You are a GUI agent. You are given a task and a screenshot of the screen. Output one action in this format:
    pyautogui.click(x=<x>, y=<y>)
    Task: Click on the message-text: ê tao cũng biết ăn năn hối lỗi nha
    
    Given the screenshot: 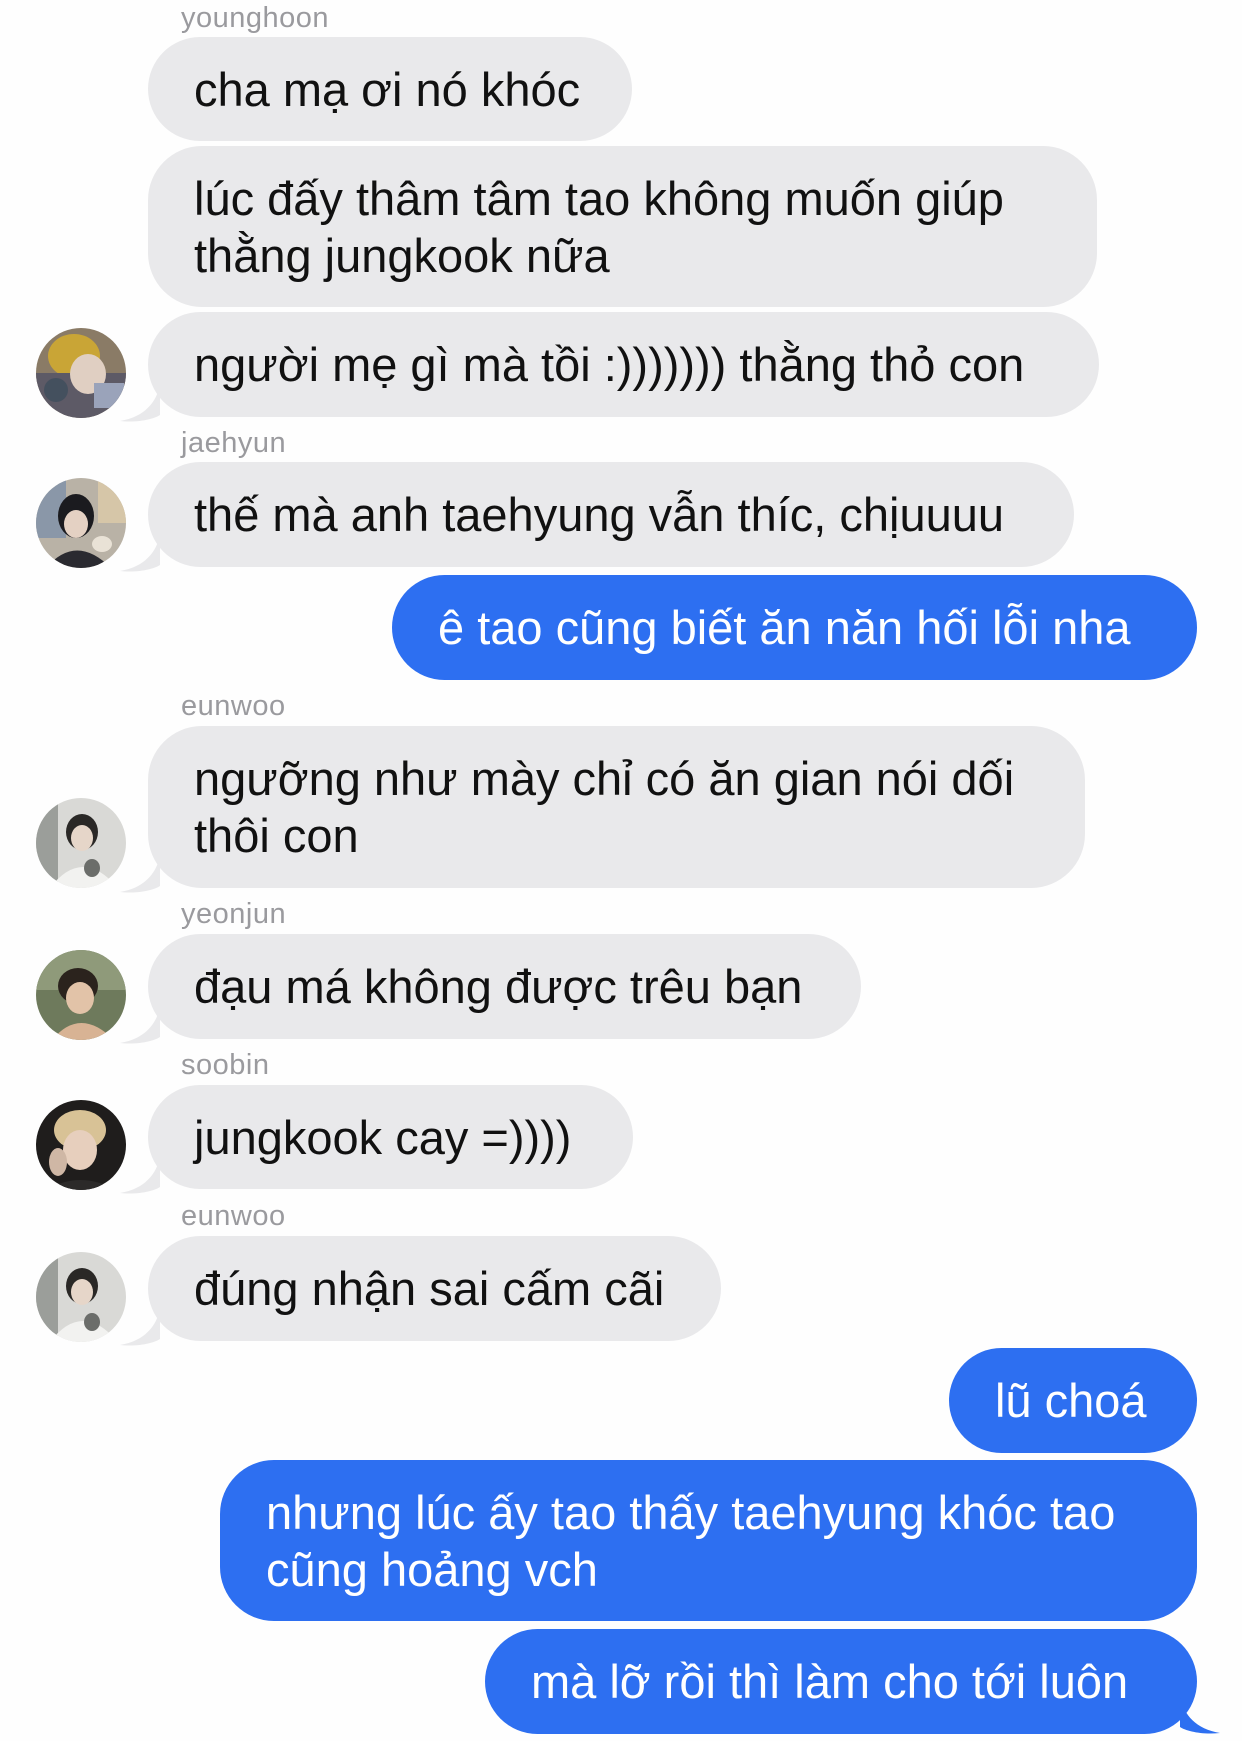 What is the action you would take?
    pyautogui.click(x=784, y=627)
    